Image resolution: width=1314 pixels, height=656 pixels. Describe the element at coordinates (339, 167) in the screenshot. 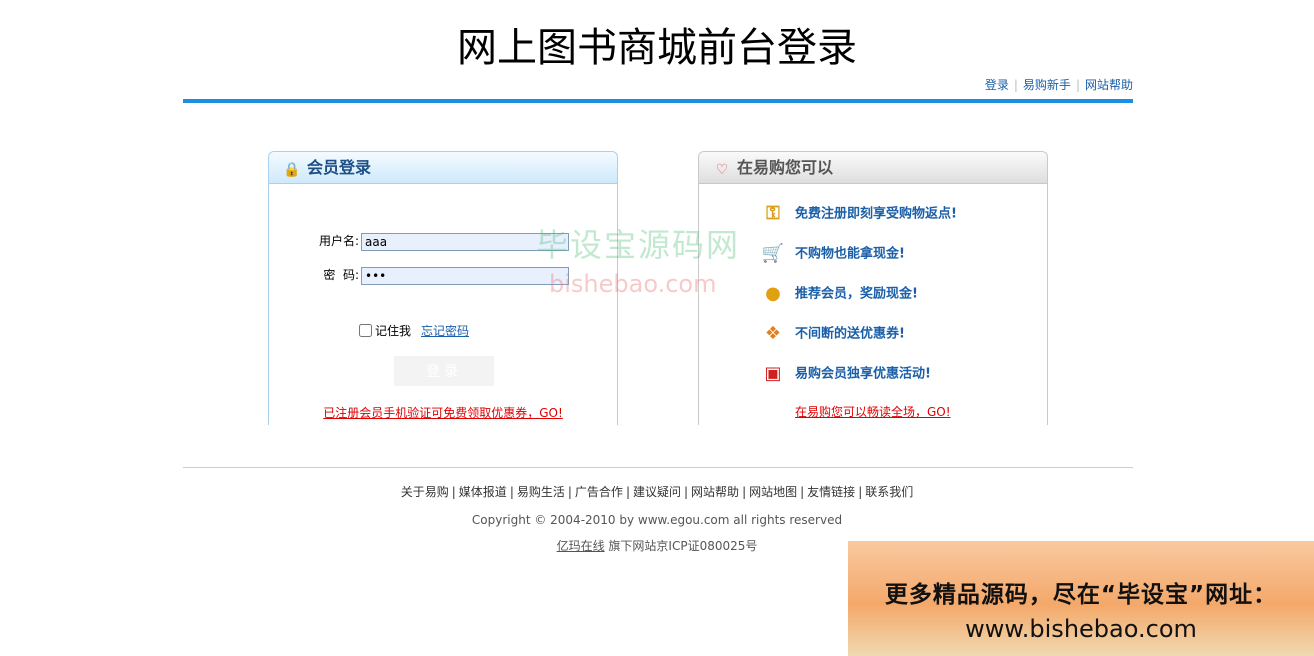

I see `login-heading: 会员登录` at that location.